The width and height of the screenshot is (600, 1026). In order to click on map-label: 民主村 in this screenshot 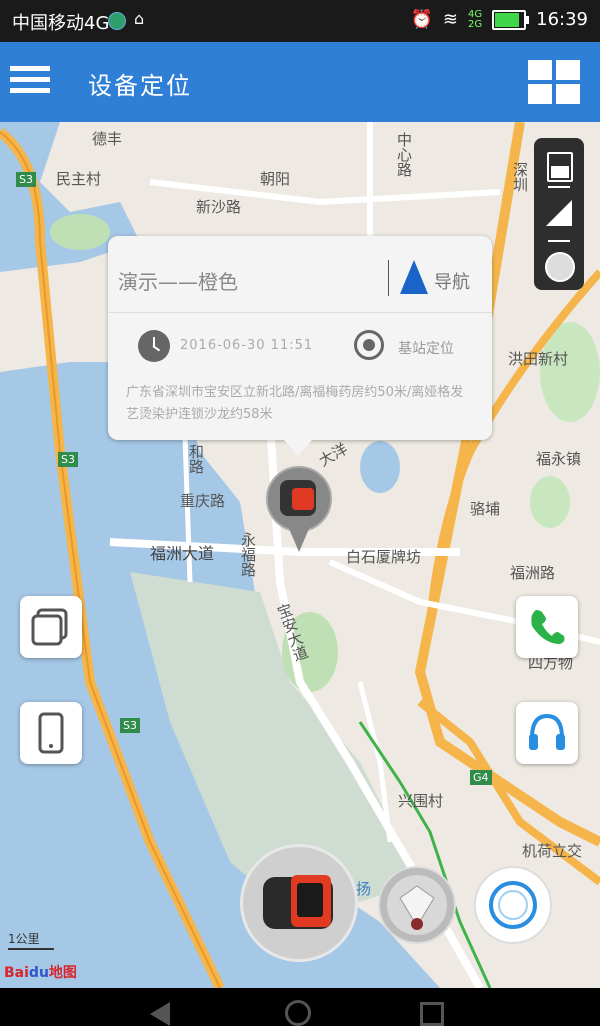, I will do `click(79, 179)`.